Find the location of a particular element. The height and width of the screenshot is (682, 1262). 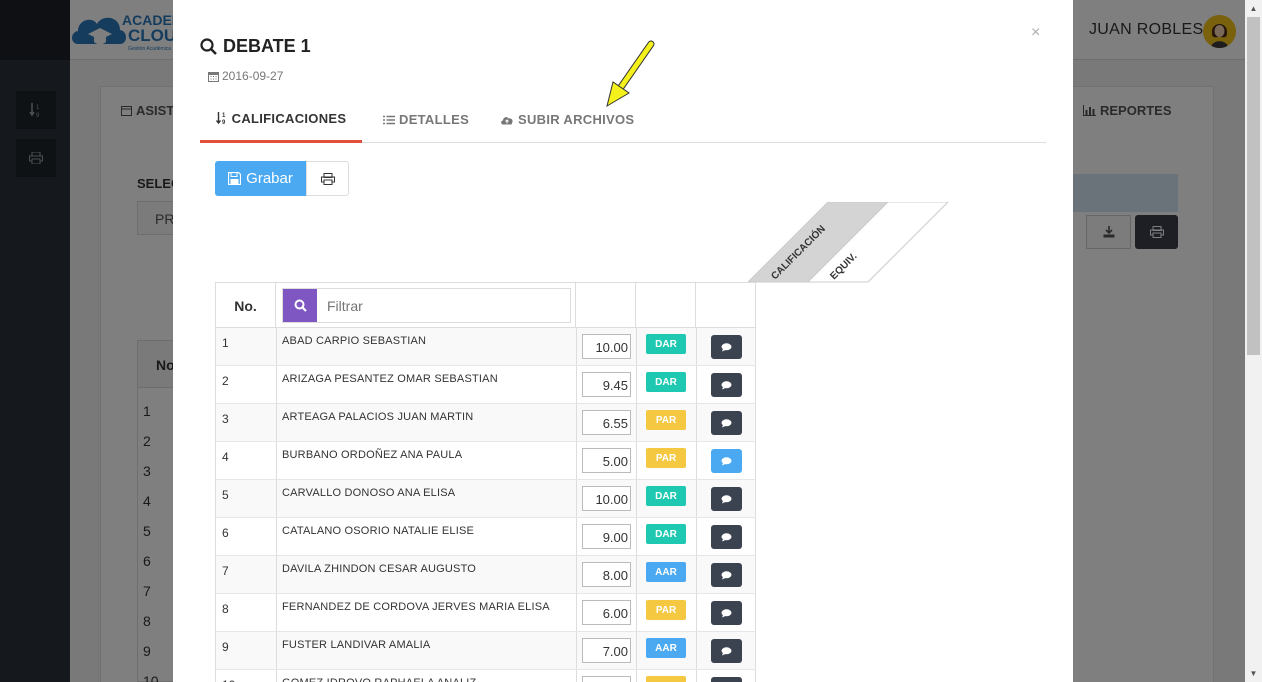

student-name: CATALANO OSORIO NATALIE ELISE is located at coordinates (426, 536).